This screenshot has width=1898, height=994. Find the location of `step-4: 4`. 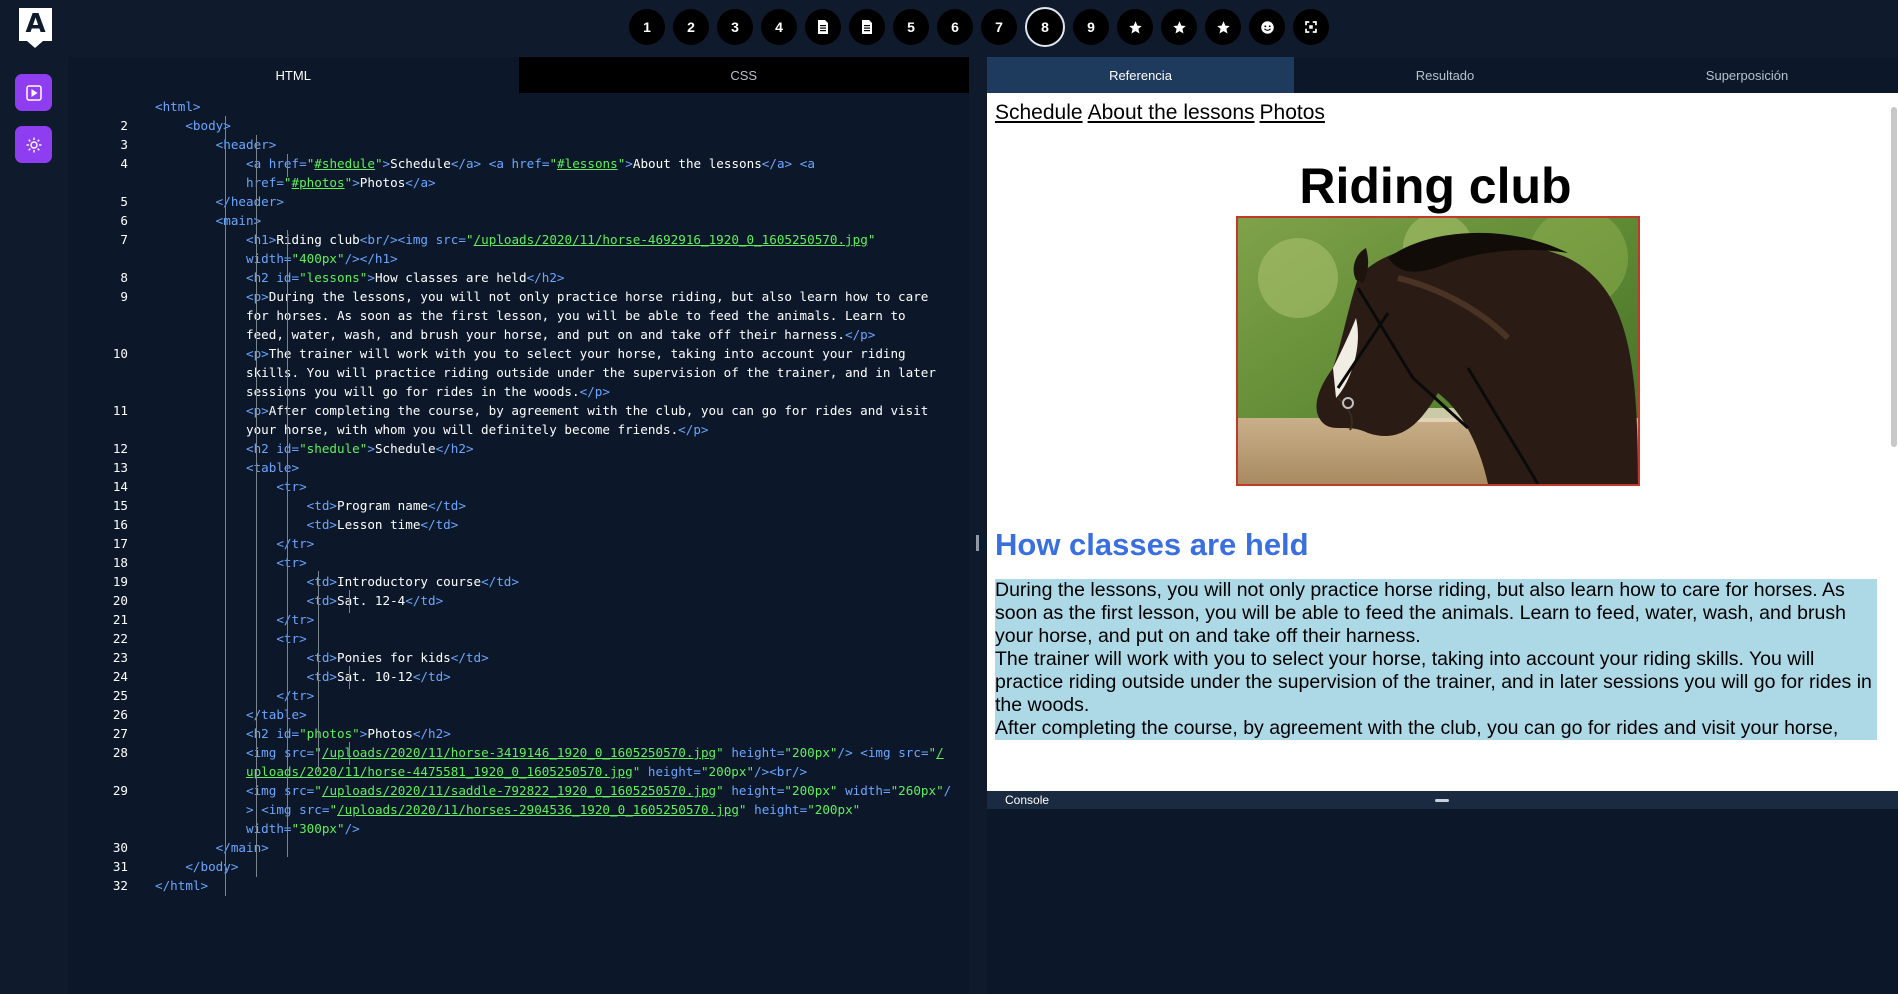

step-4: 4 is located at coordinates (779, 27).